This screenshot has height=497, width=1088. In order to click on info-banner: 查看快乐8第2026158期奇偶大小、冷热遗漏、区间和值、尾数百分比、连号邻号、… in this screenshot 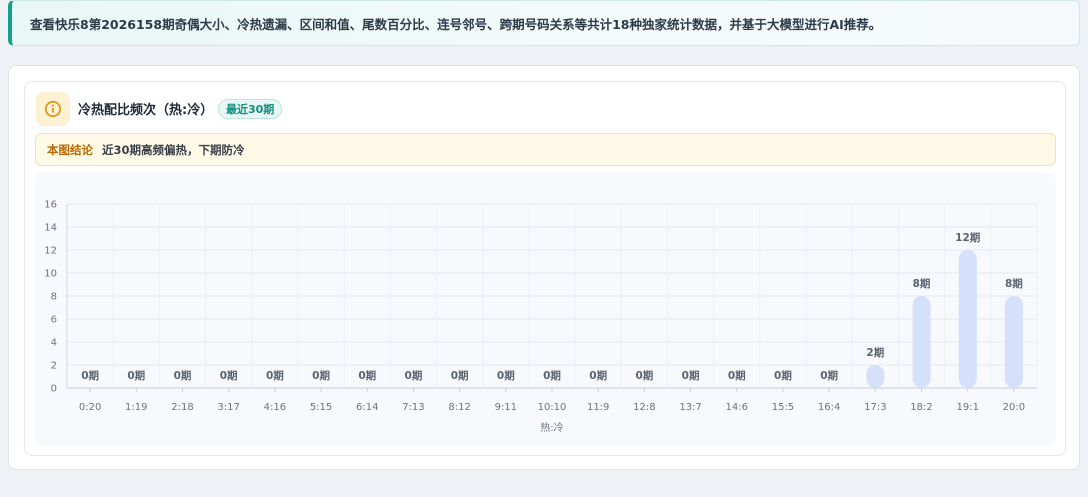, I will do `click(544, 23)`.